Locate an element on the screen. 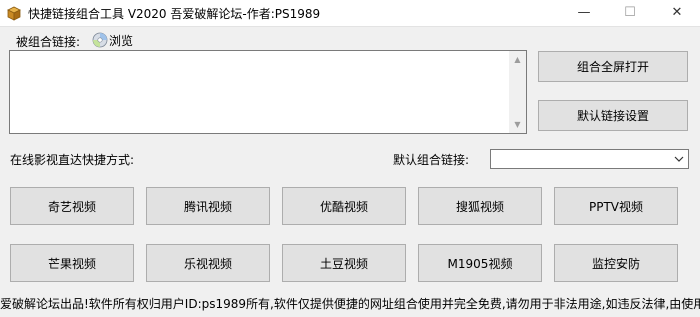 The width and height of the screenshot is (700, 317). sohu-video-button: 搜狐视频 is located at coordinates (480, 206).